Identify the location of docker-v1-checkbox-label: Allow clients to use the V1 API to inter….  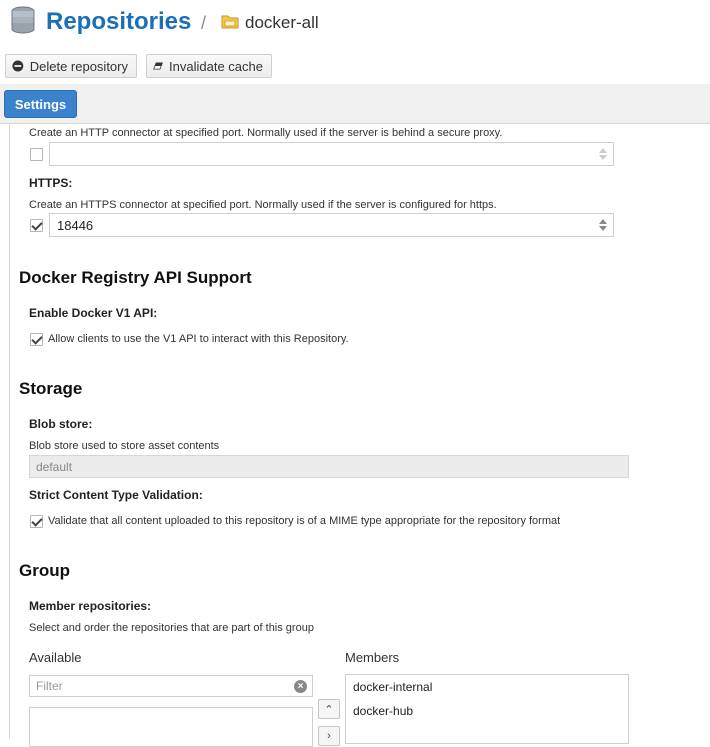
(198, 339).